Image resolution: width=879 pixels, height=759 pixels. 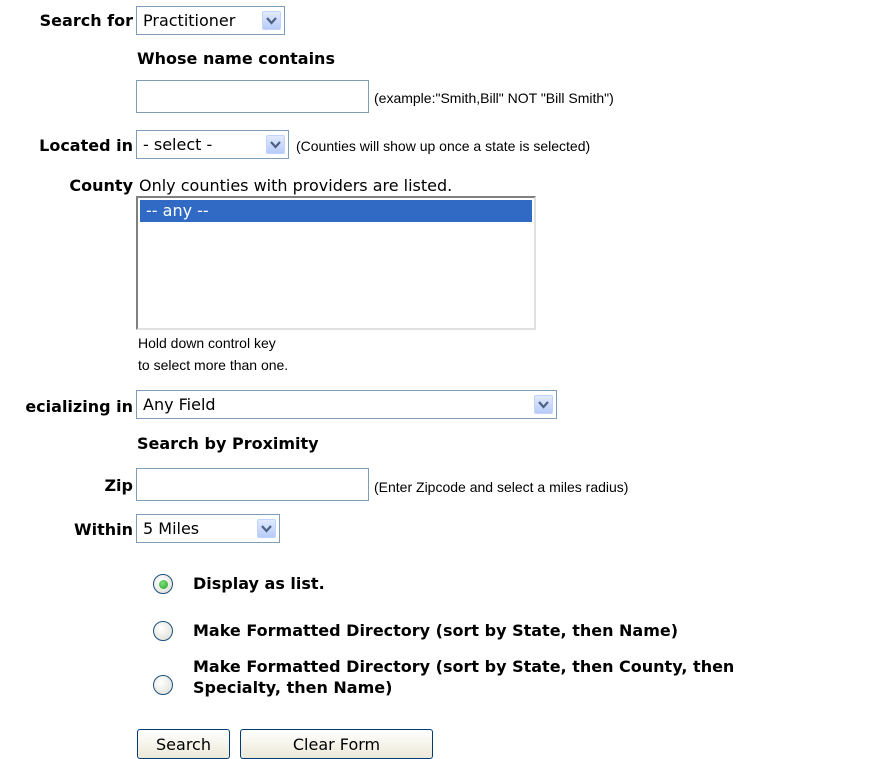 What do you see at coordinates (292, 687) in the screenshot?
I see `directory-state-county-label-line2: Specialty, then Name)` at bounding box center [292, 687].